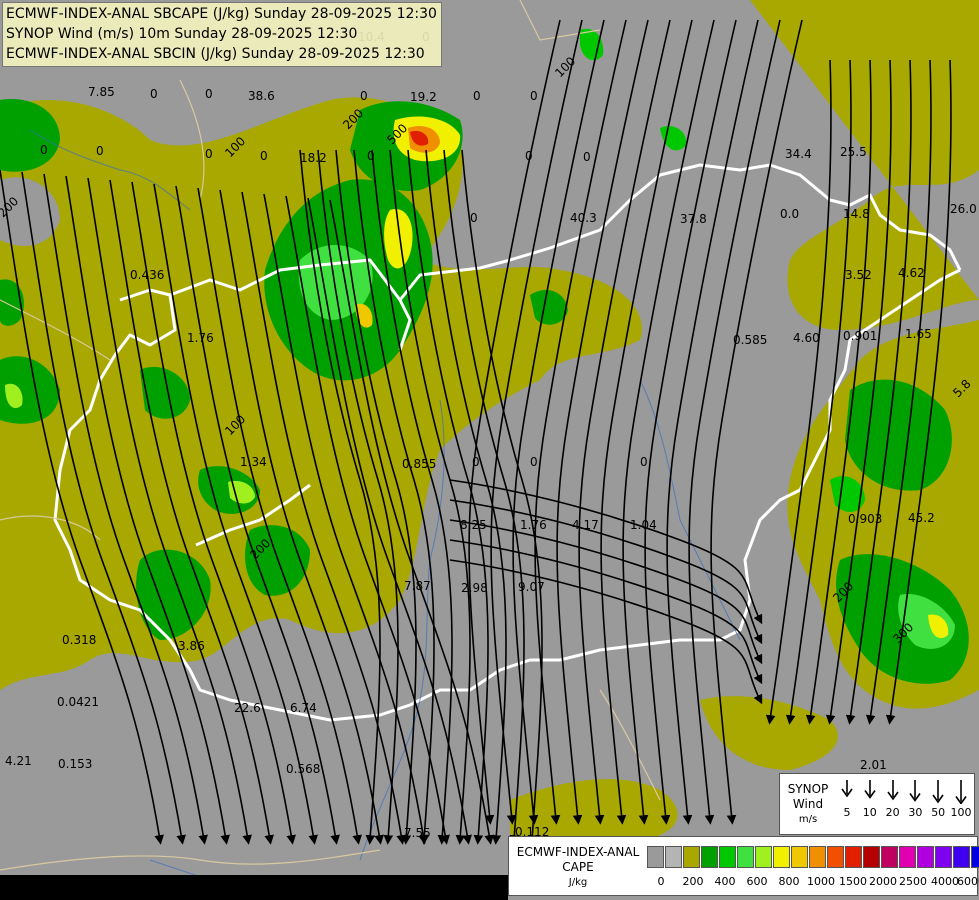  Describe the element at coordinates (911, 273) in the screenshot. I see `map-value-label: 4.62` at that location.